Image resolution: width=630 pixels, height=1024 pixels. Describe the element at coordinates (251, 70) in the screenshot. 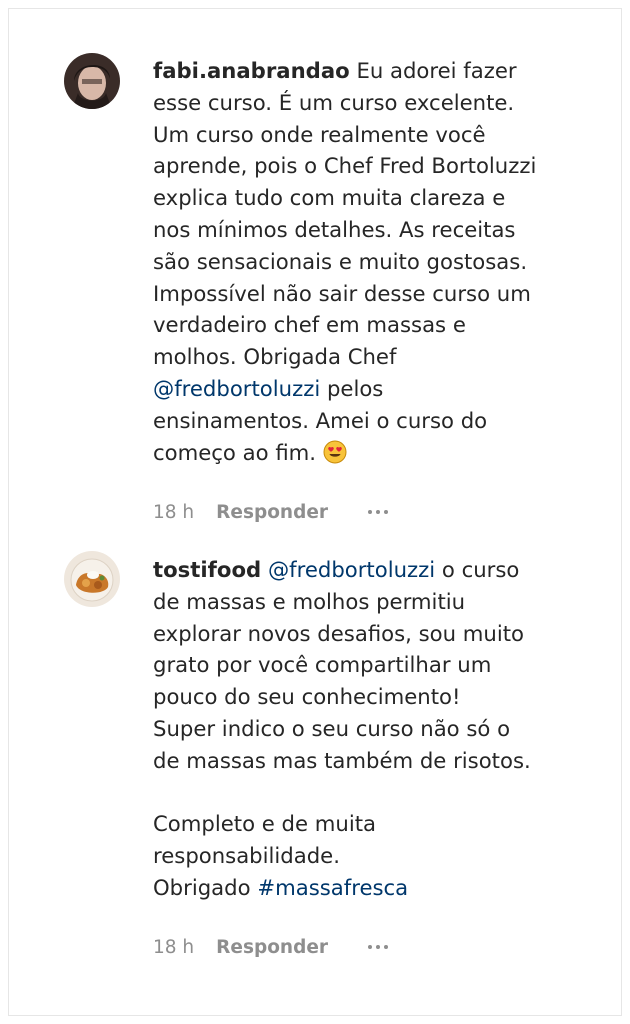

I see `comment-username: fabi.anabrandao` at that location.